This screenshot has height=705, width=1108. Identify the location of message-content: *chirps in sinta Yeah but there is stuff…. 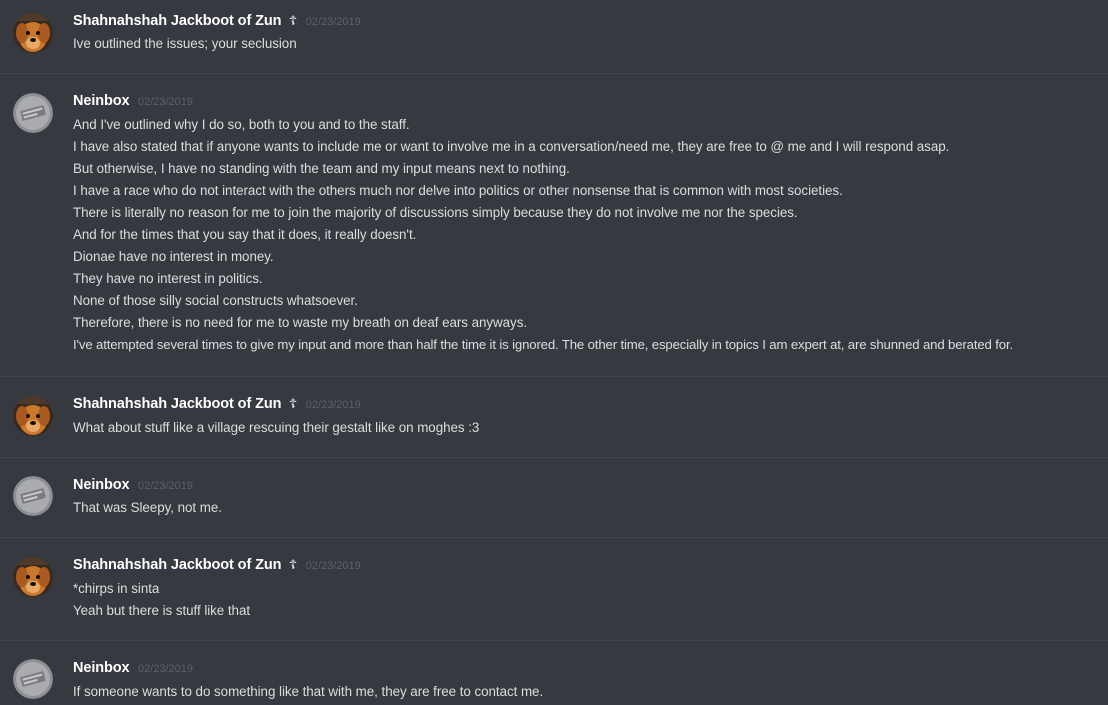
(161, 600).